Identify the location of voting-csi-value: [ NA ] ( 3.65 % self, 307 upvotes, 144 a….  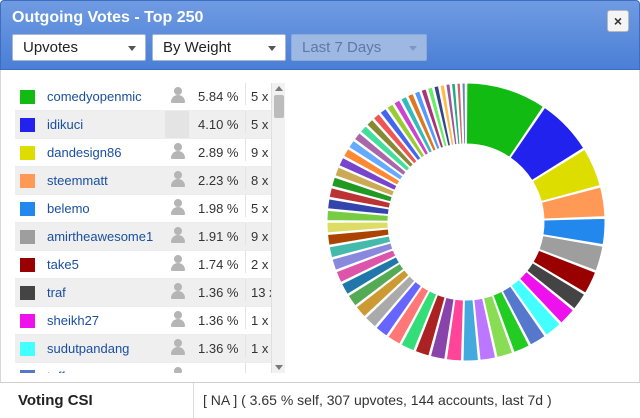
(377, 400).